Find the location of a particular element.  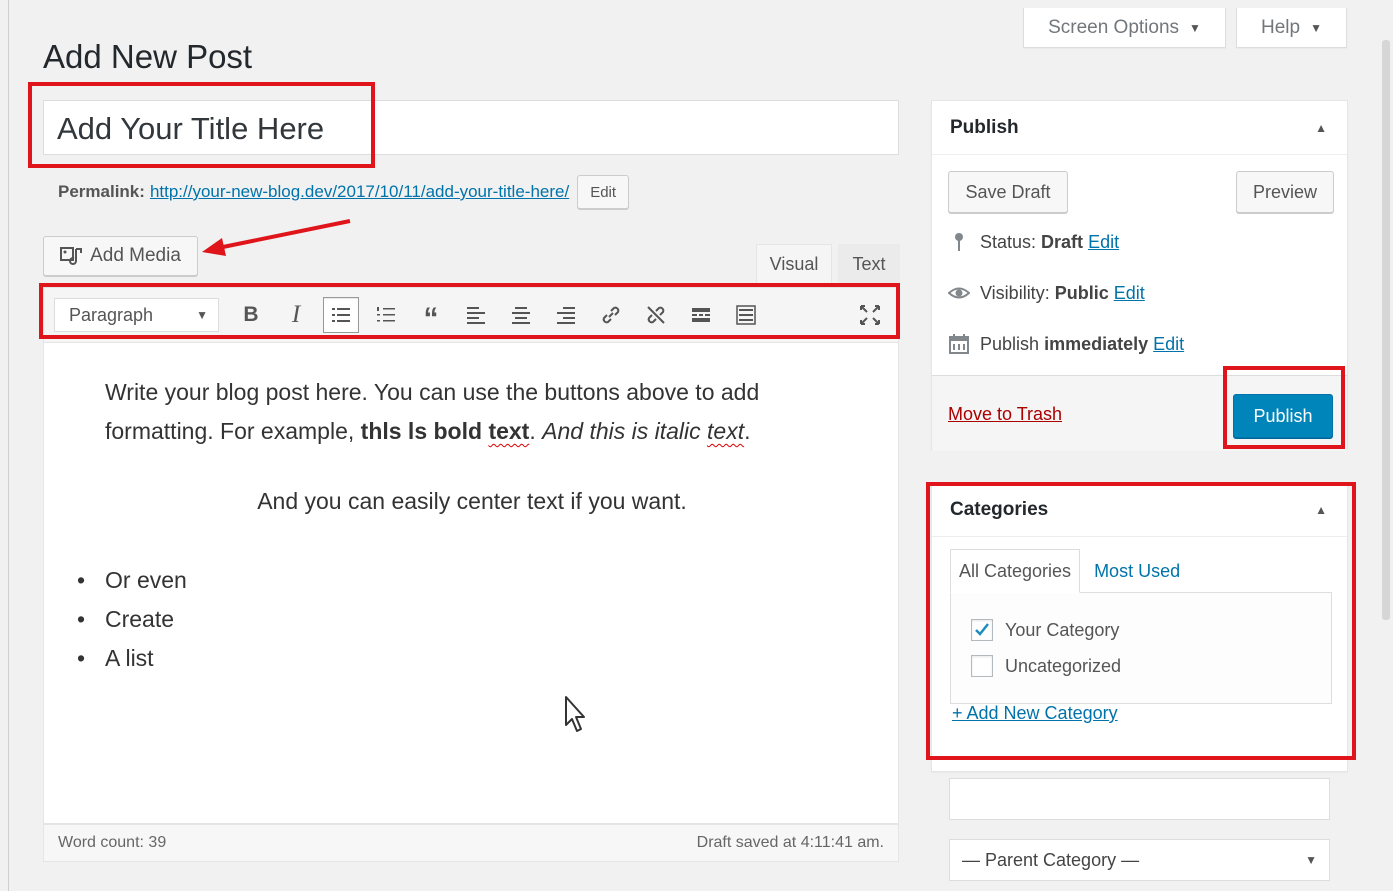

screen-options-button: Screen Options ▼ is located at coordinates (1124, 28).